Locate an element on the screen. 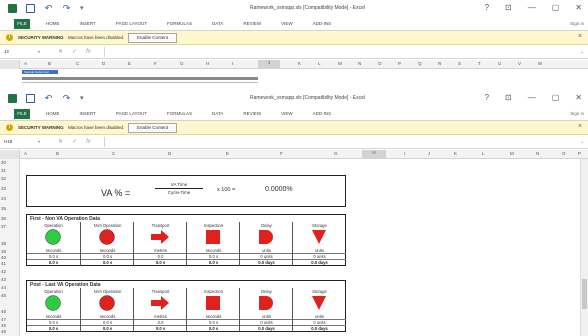  selected-shape: Sample button text is located at coordinates (40, 72).